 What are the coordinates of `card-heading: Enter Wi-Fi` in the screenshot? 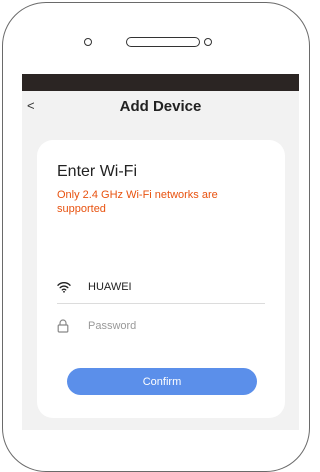 It's located at (97, 171).